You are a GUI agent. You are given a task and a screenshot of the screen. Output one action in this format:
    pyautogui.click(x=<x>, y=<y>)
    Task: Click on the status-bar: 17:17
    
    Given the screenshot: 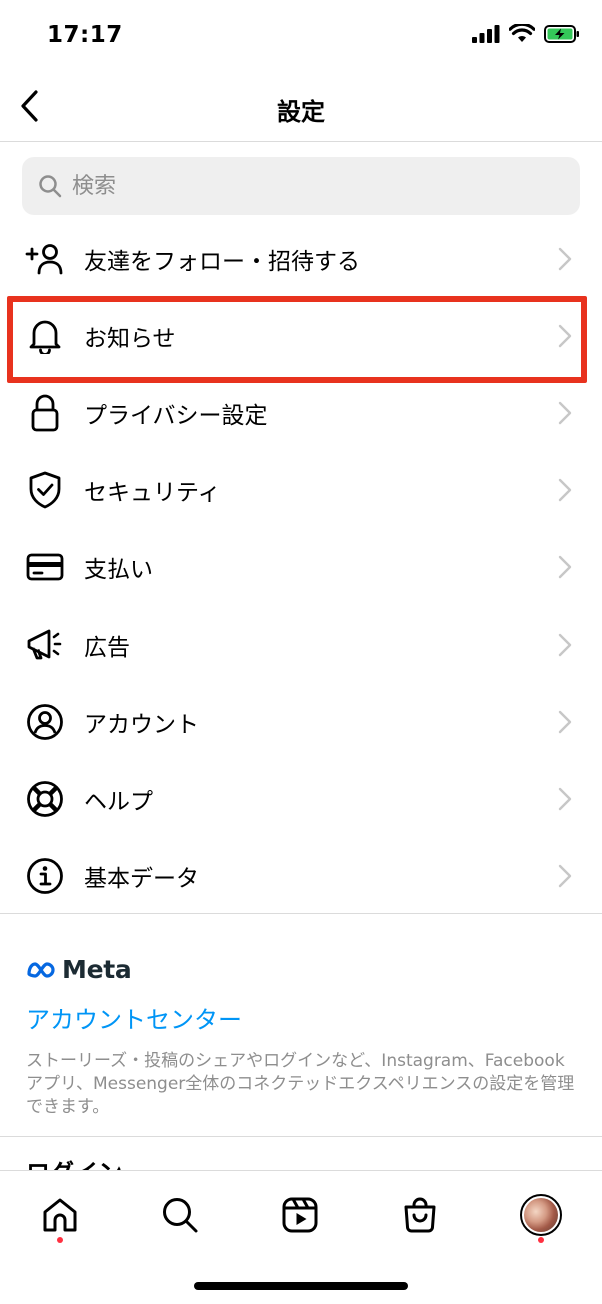 What is the action you would take?
    pyautogui.click(x=301, y=37)
    